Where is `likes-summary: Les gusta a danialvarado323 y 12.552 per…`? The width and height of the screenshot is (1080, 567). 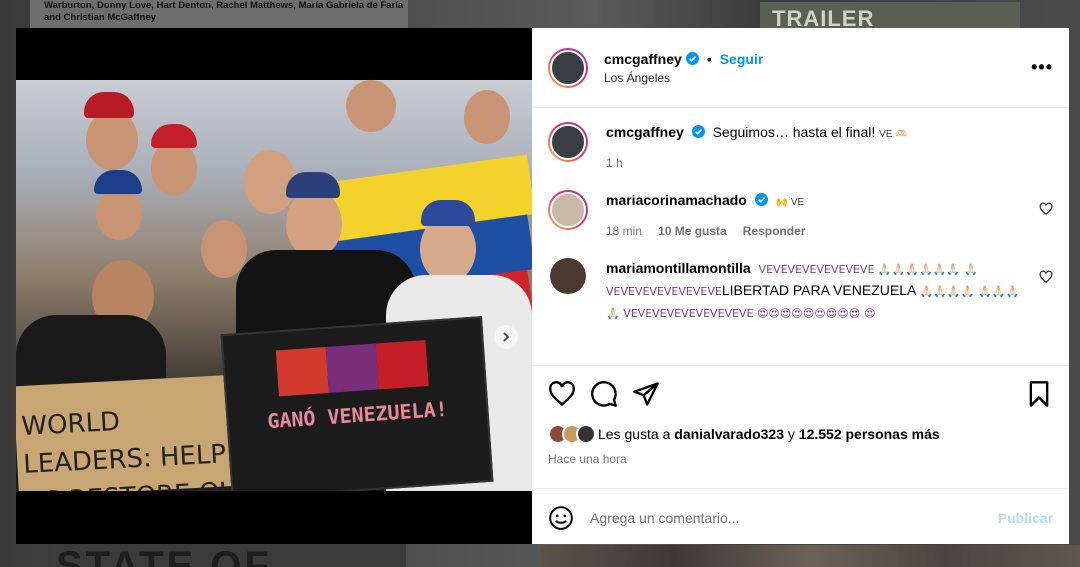 likes-summary: Les gusta a danialvarado323 y 12.552 per… is located at coordinates (800, 434).